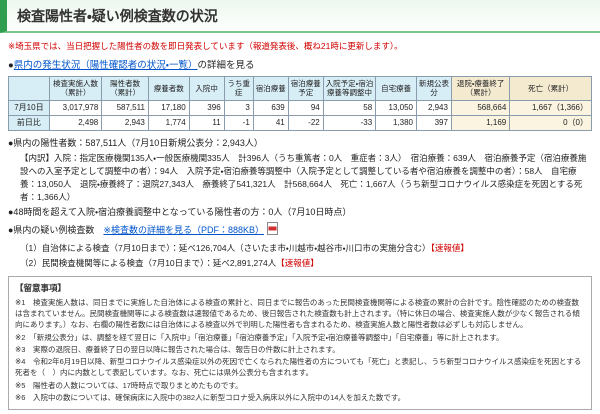 The height and width of the screenshot is (414, 600). Describe the element at coordinates (480, 107) in the screenshot. I see `cell-discharged: 568,664` at that location.